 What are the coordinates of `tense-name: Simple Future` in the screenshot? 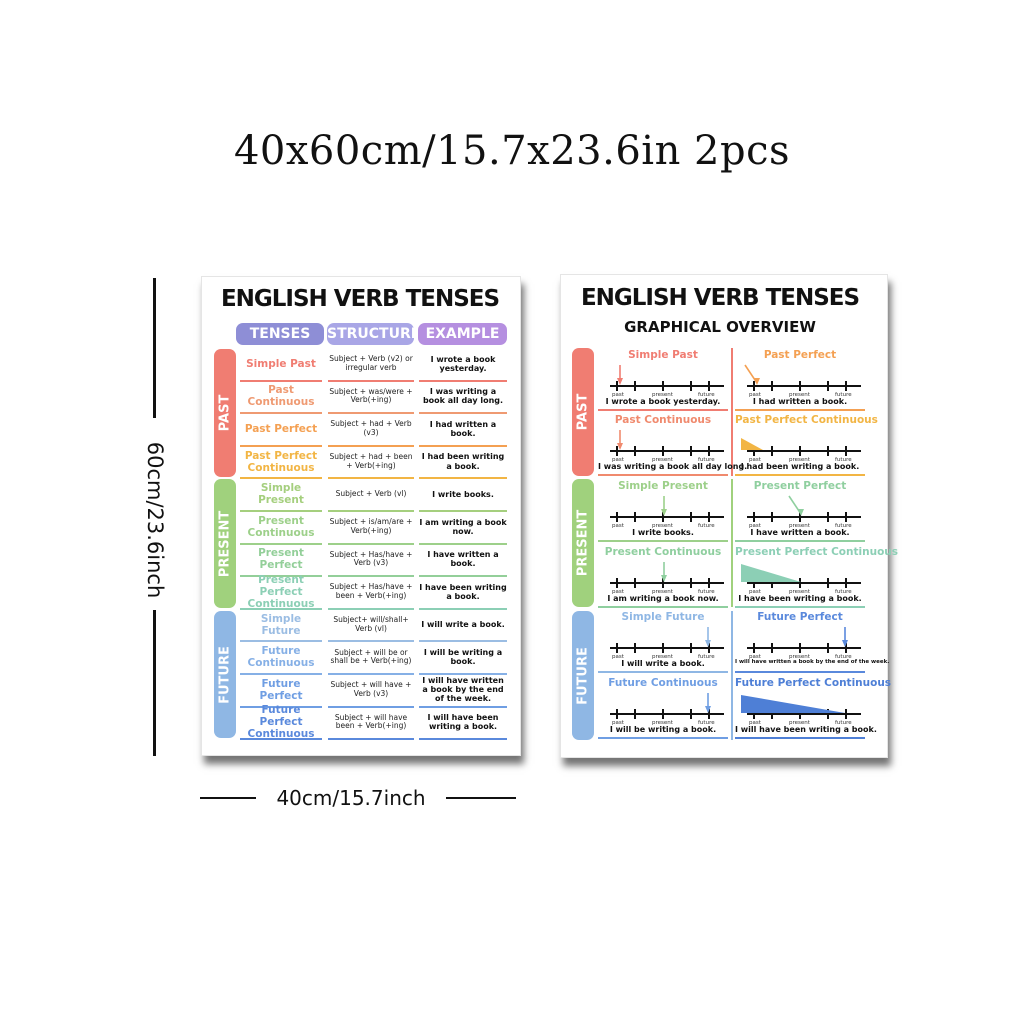 It's located at (281, 624).